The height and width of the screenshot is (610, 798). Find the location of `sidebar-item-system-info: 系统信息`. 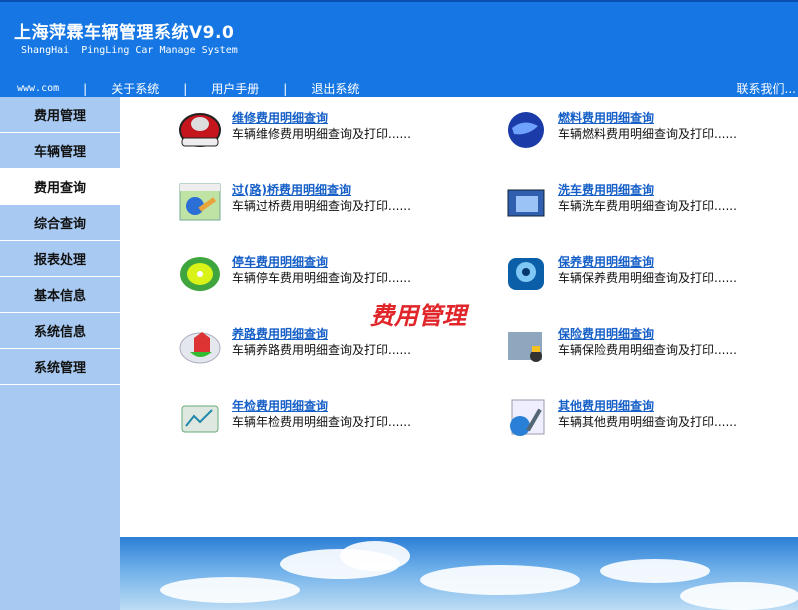

sidebar-item-system-info: 系统信息 is located at coordinates (60, 331).